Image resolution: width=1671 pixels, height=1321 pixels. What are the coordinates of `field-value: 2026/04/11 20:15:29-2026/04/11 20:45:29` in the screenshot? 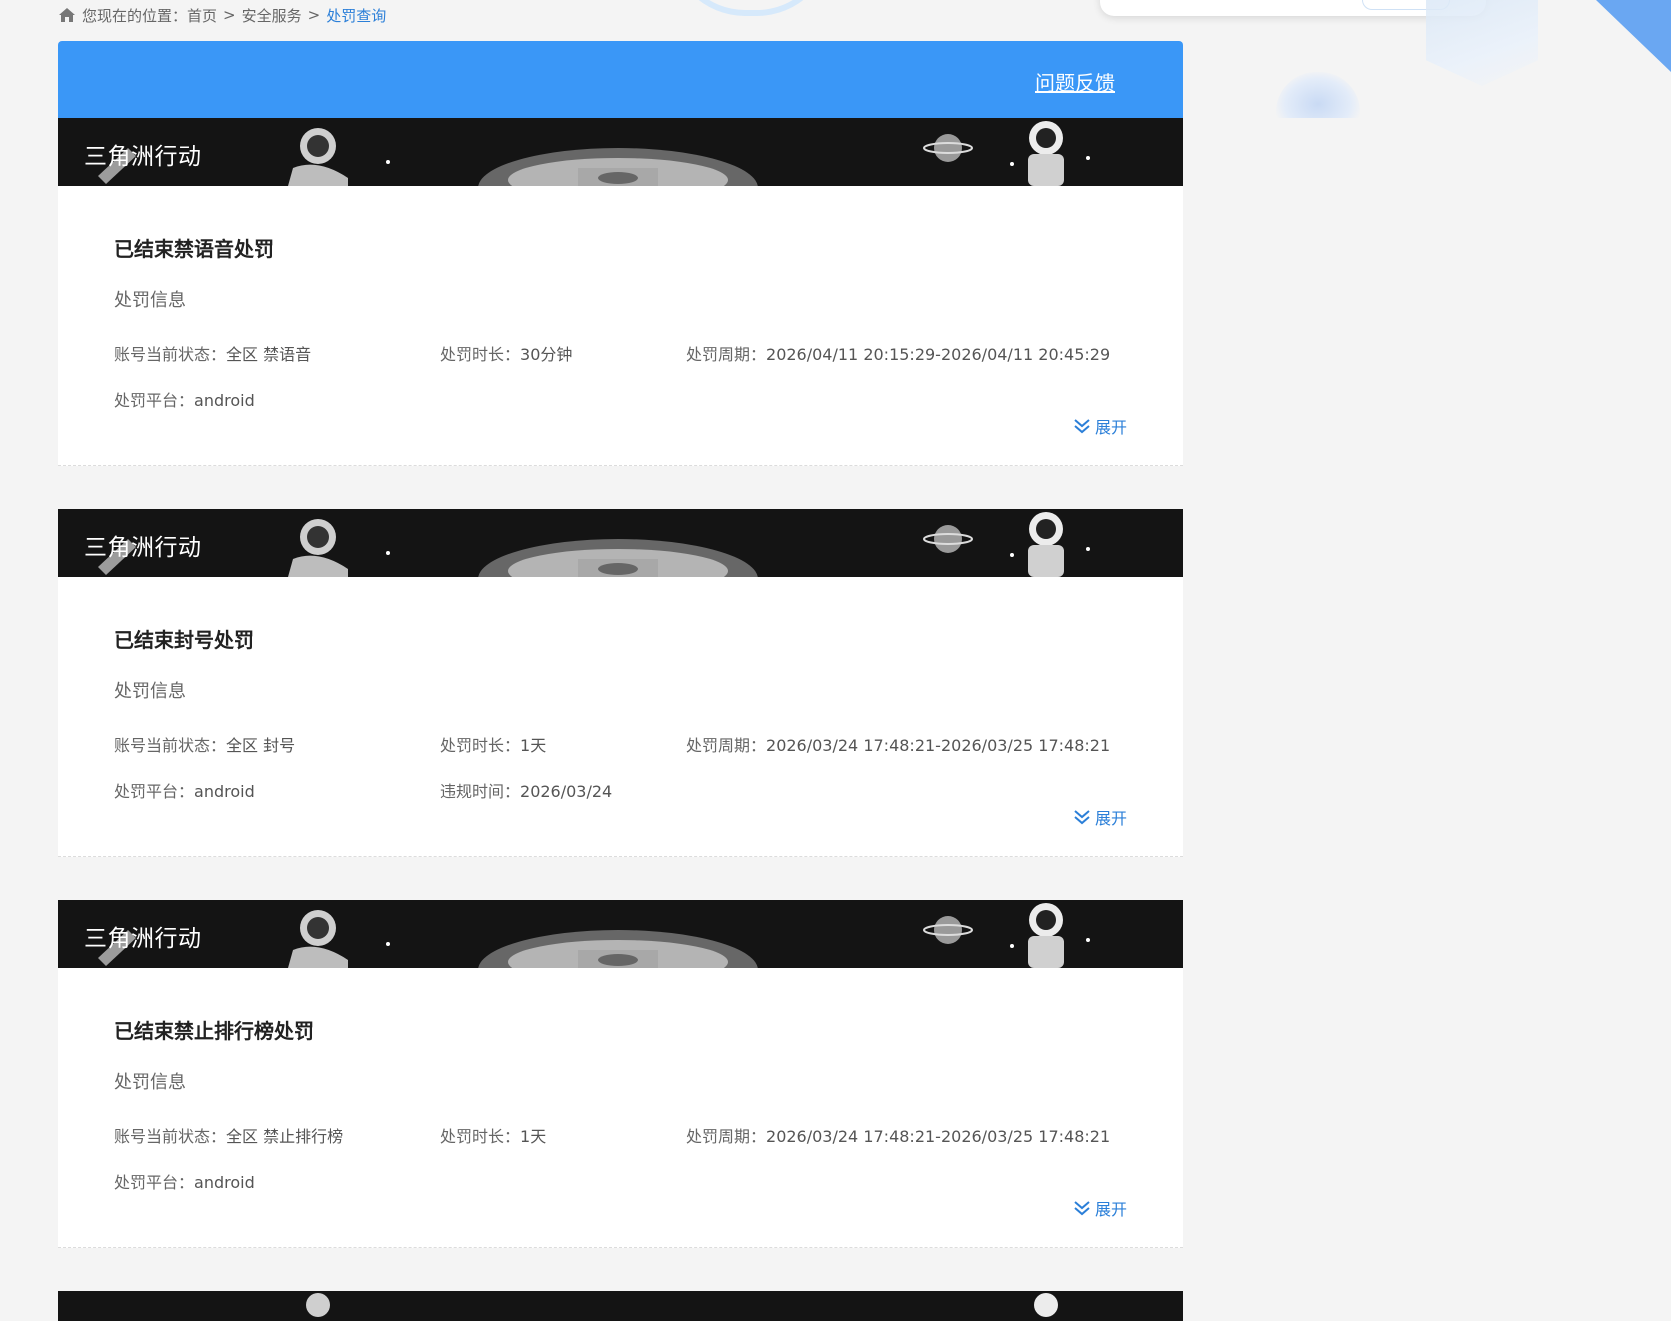 It's located at (938, 354).